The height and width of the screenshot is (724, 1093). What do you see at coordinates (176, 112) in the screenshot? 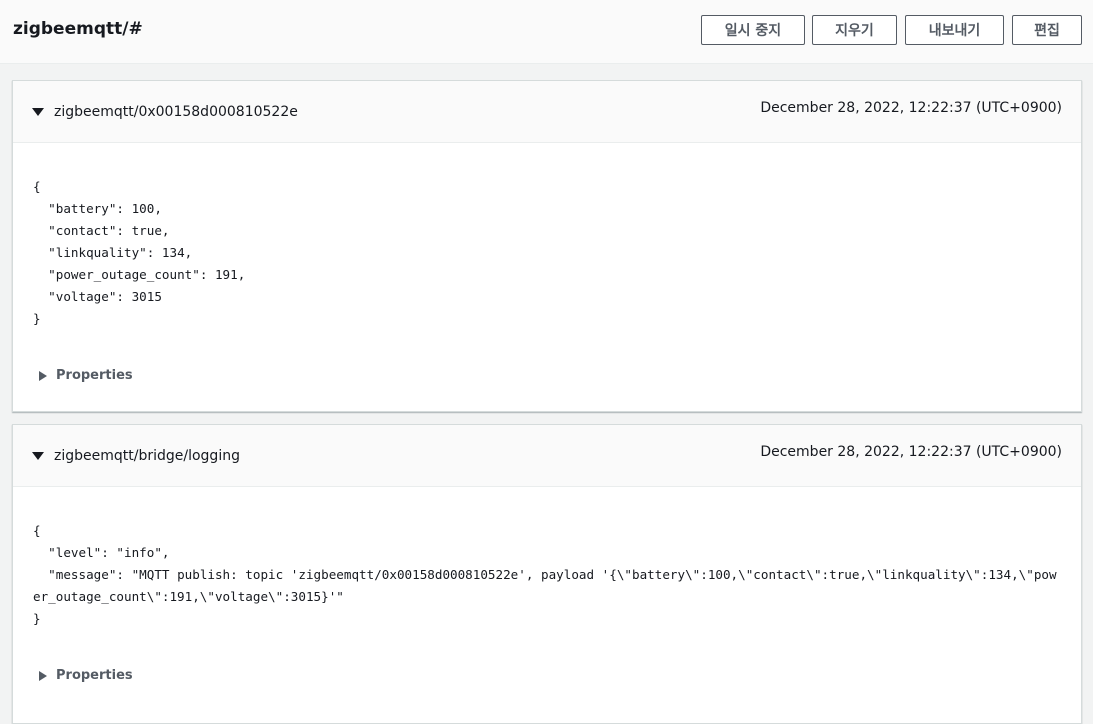
I see `message-topic: zigbeemqtt/0x00158d000810522e` at bounding box center [176, 112].